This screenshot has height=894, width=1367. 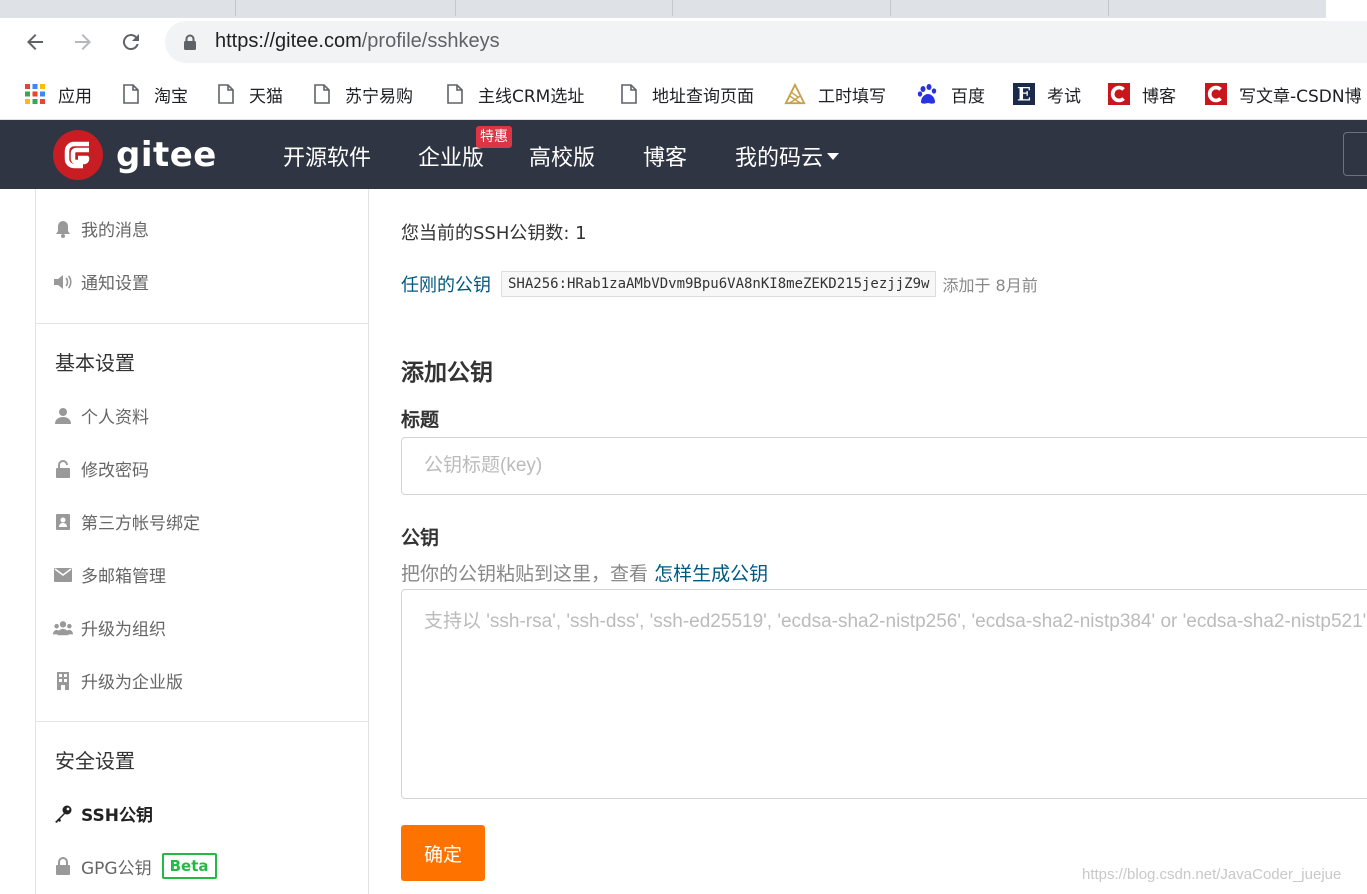 What do you see at coordinates (189, 866) in the screenshot?
I see `beta-badge: Beta` at bounding box center [189, 866].